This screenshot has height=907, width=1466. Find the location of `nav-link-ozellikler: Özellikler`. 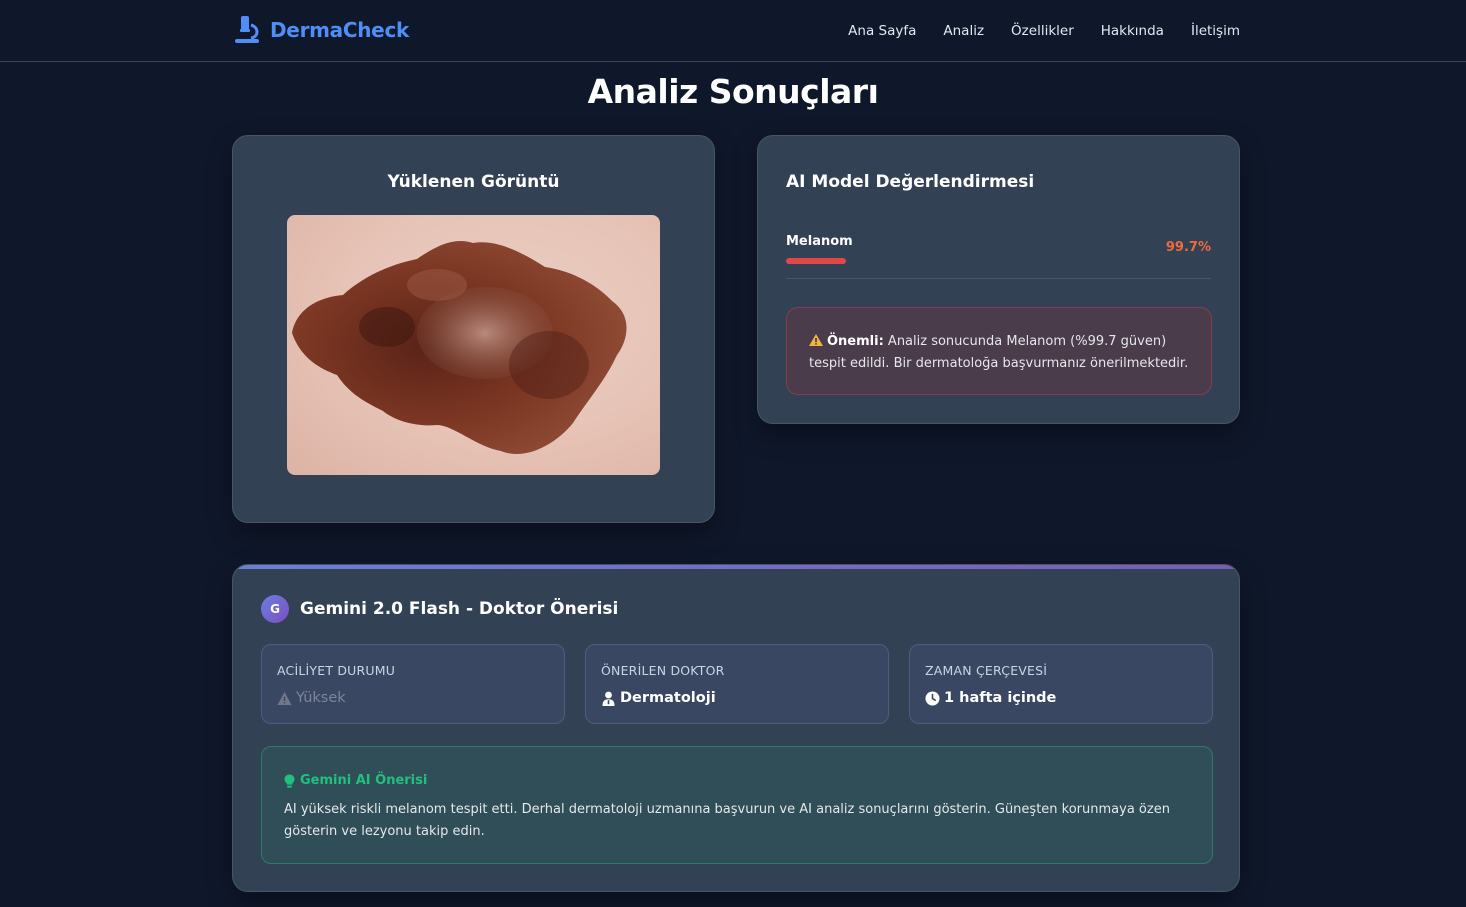

nav-link-ozellikler: Özellikler is located at coordinates (1042, 31).